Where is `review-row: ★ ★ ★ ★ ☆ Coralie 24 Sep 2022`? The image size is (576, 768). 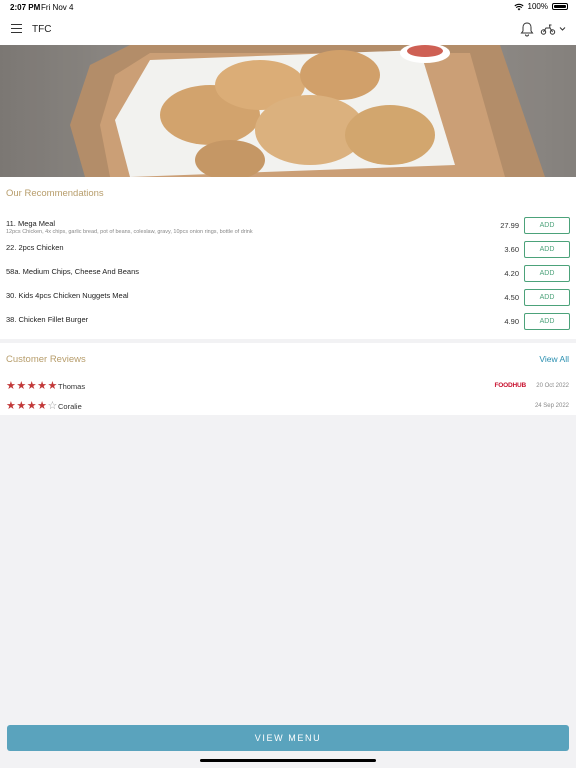 review-row: ★ ★ ★ ★ ☆ Coralie 24 Sep 2022 is located at coordinates (288, 407).